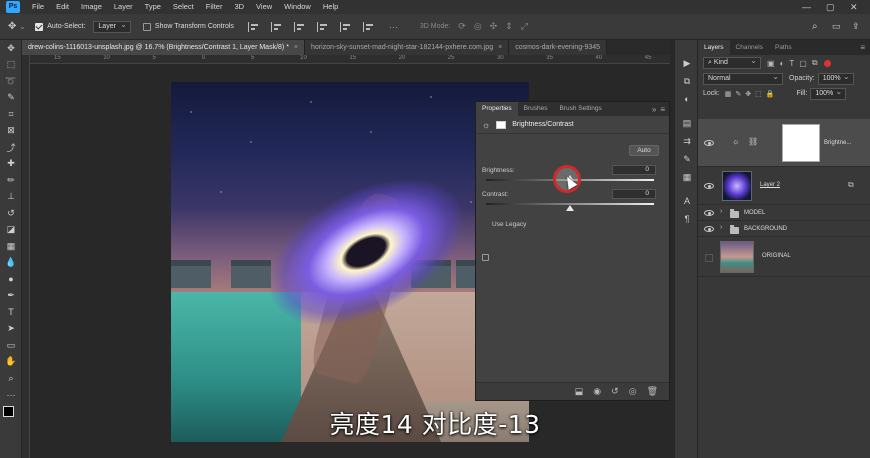 The image size is (870, 458). What do you see at coordinates (634, 194) in the screenshot?
I see `contrast-input: 0` at bounding box center [634, 194].